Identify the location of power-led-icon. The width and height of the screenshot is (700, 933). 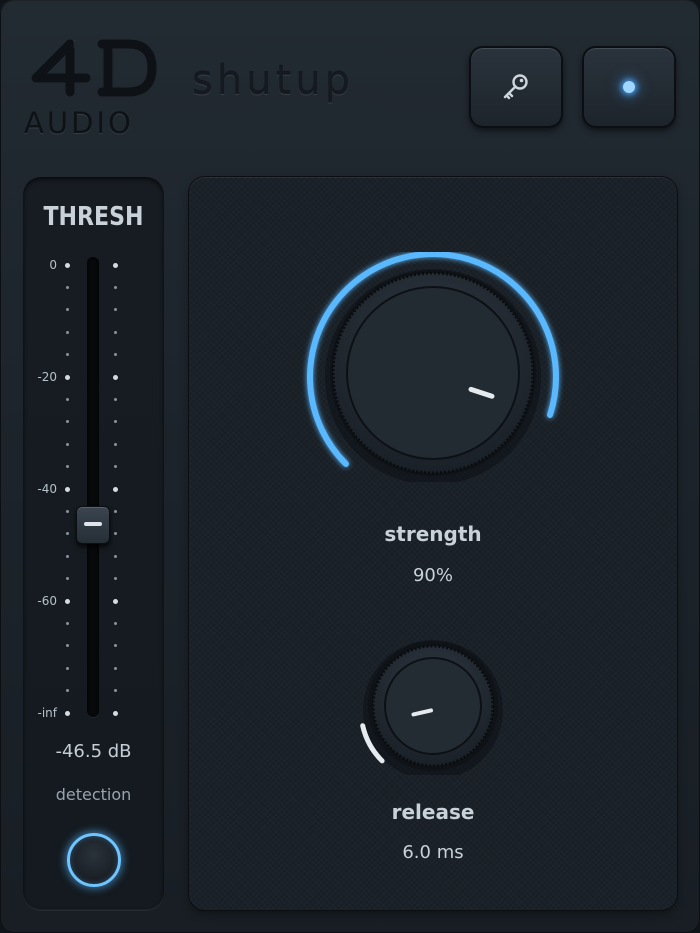
(629, 87).